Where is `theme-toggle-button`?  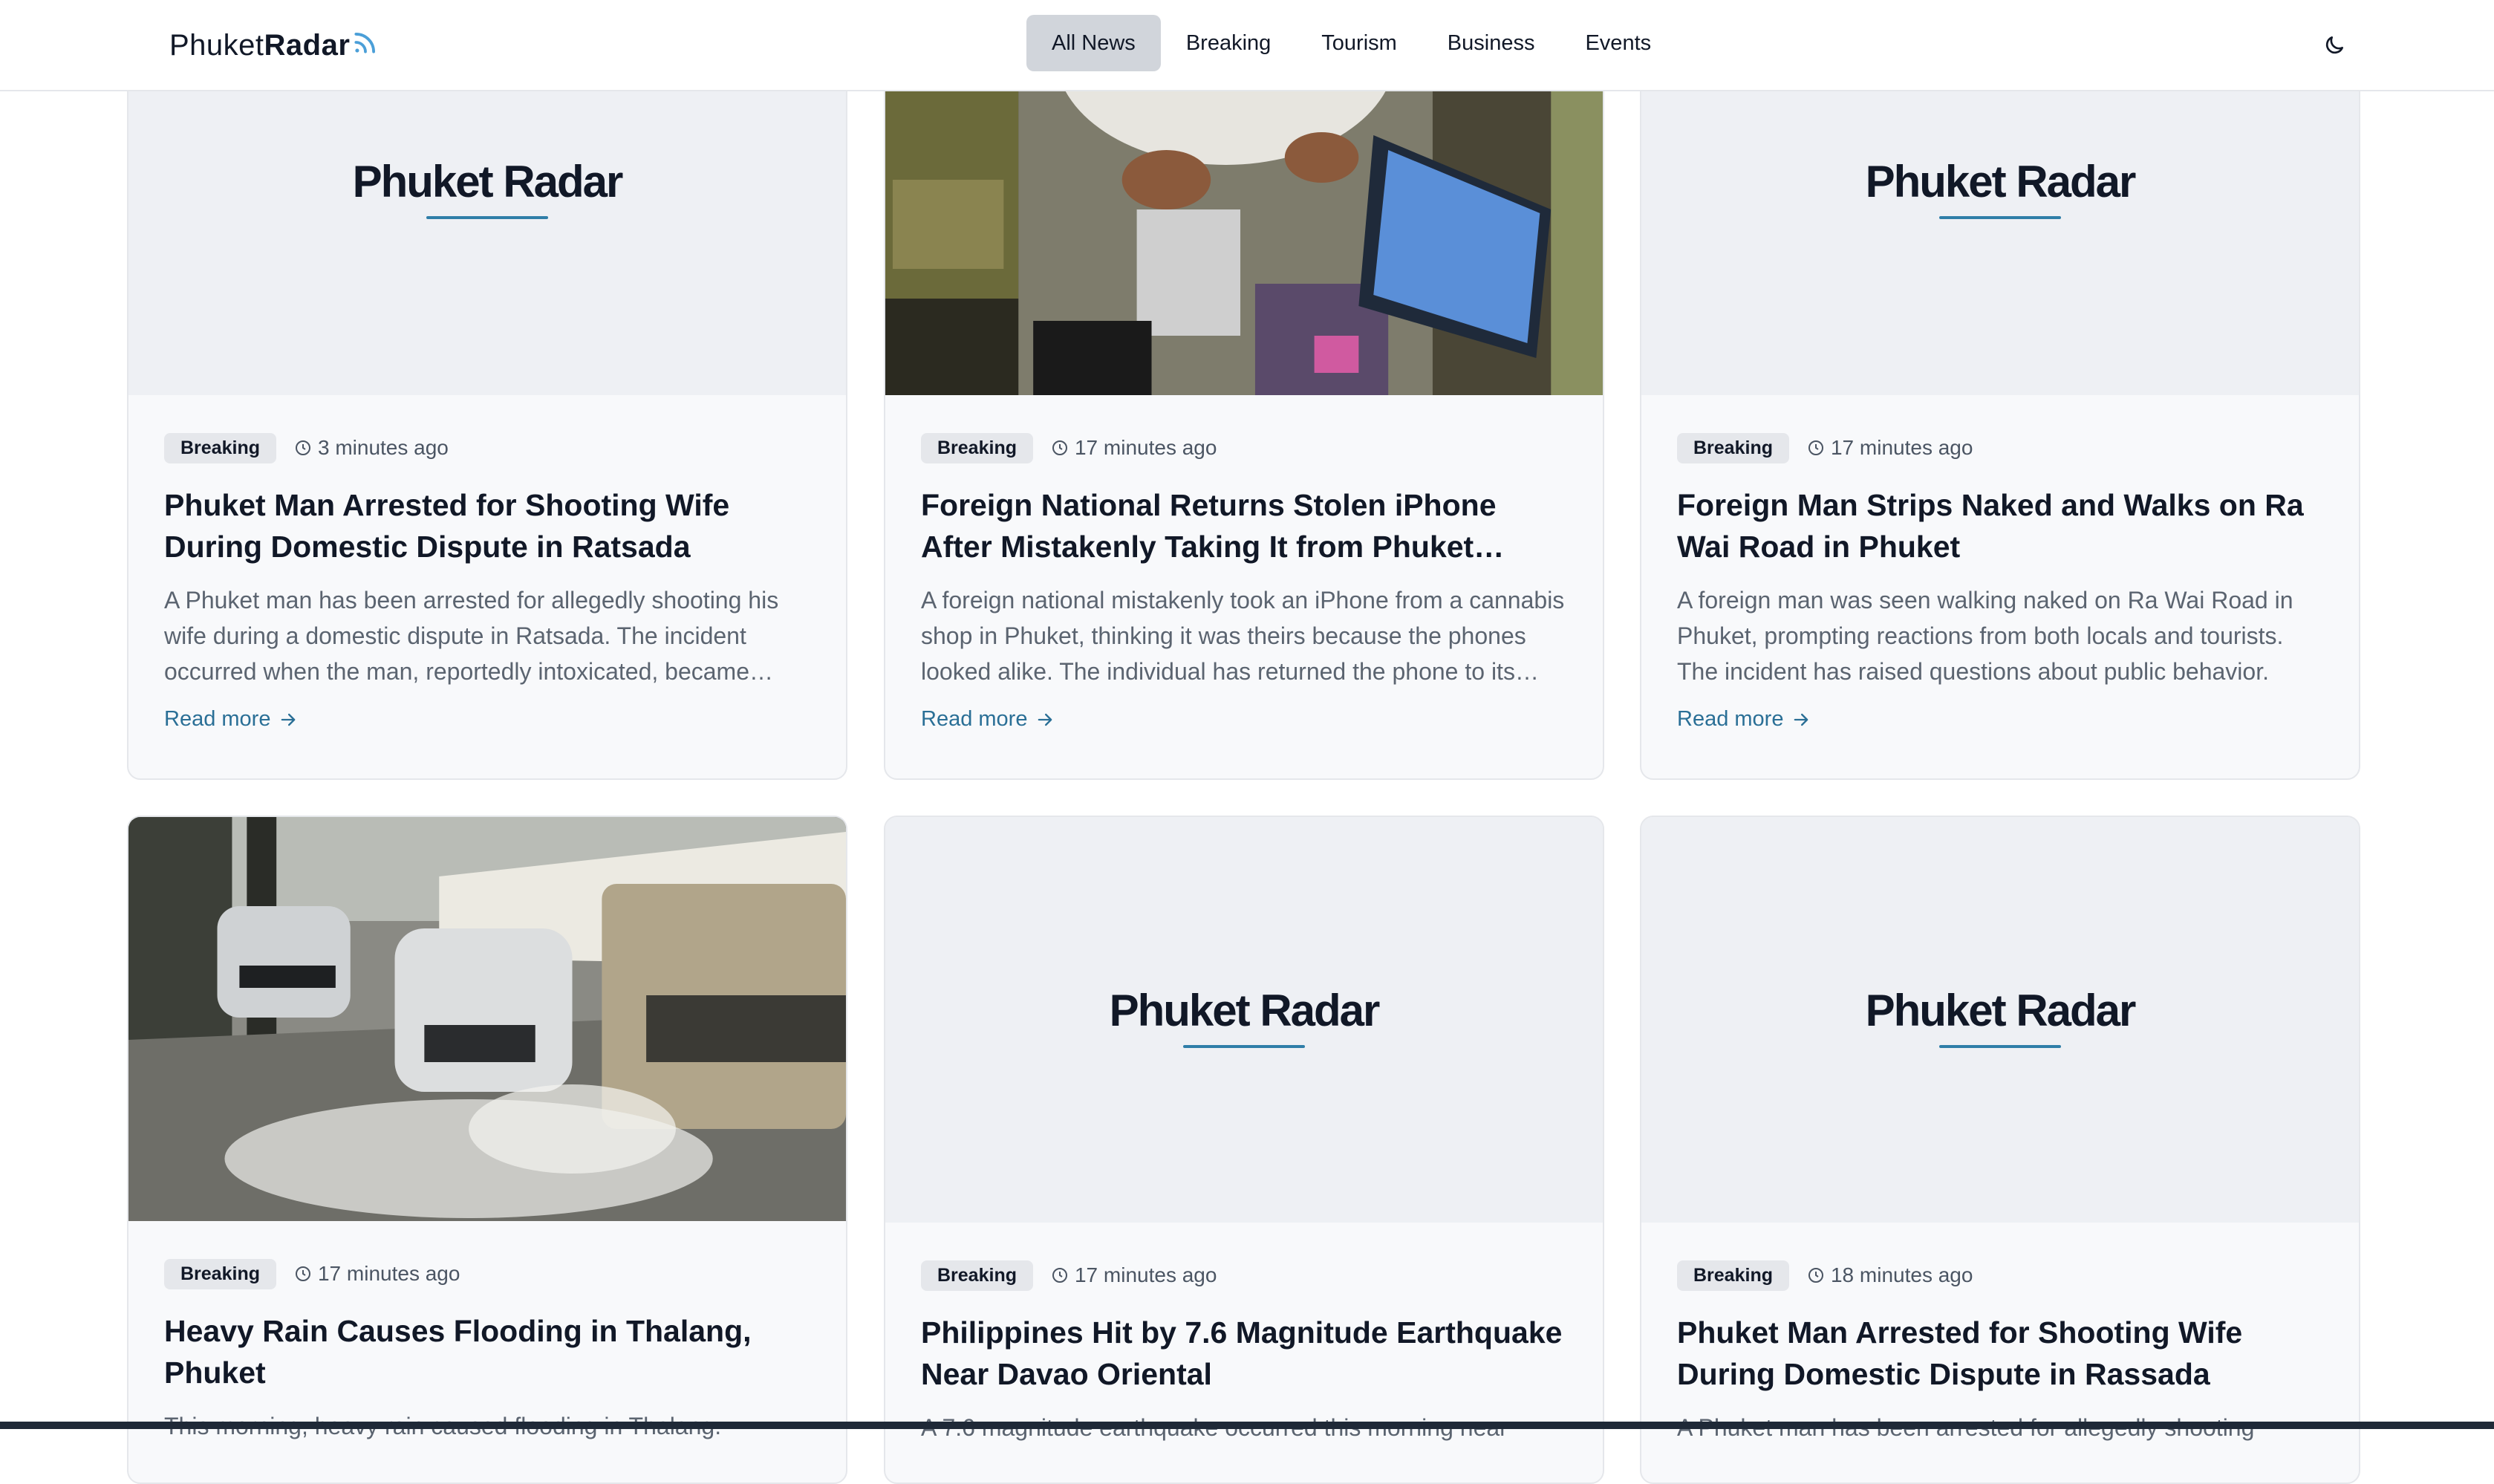
theme-toggle-button is located at coordinates (2334, 45).